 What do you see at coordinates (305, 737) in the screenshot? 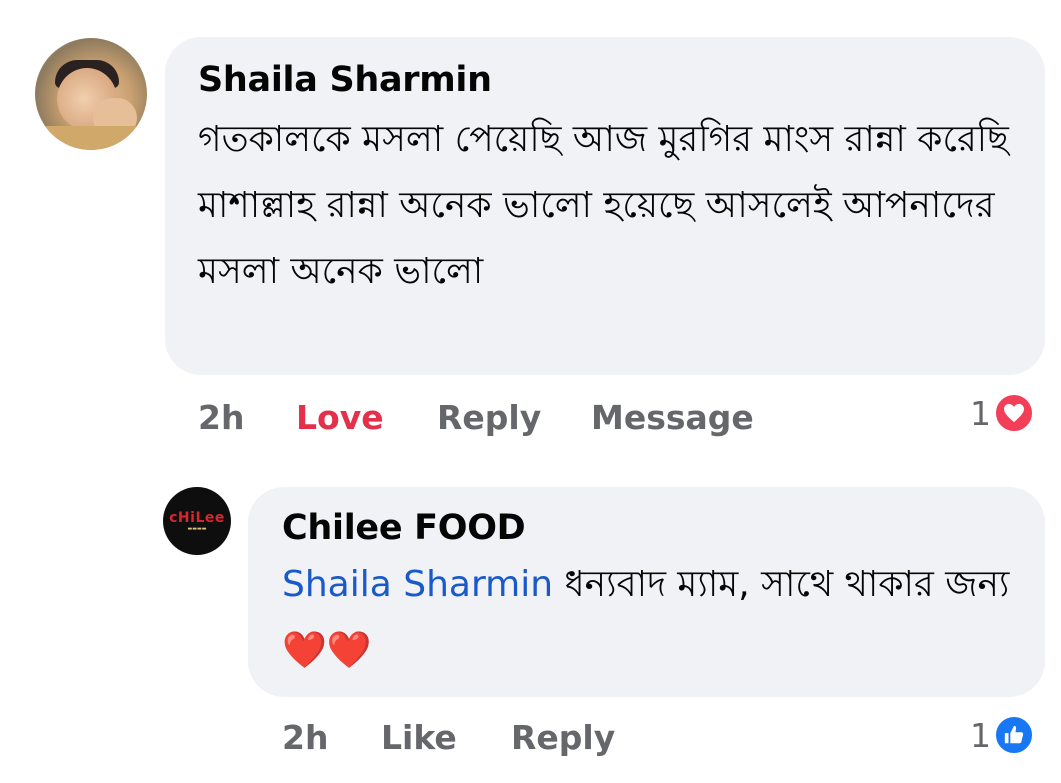
I see `reply-timestamp: 2h` at bounding box center [305, 737].